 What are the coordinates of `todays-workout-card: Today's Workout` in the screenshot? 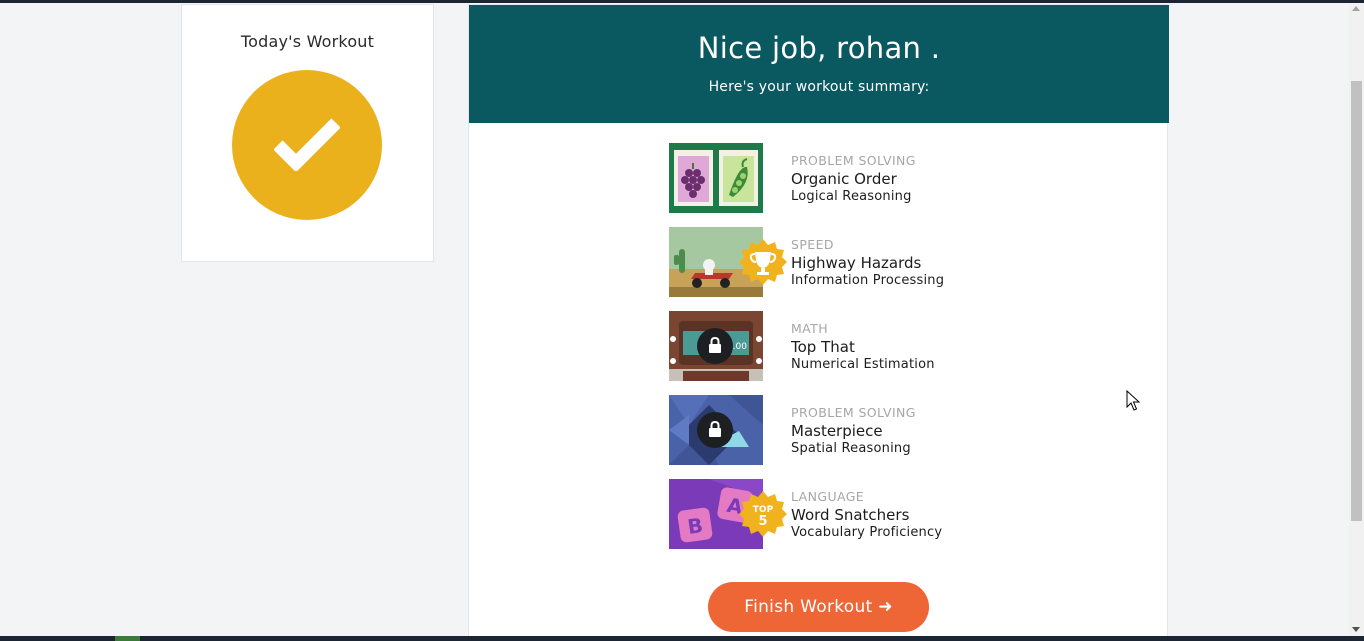 It's located at (307, 133).